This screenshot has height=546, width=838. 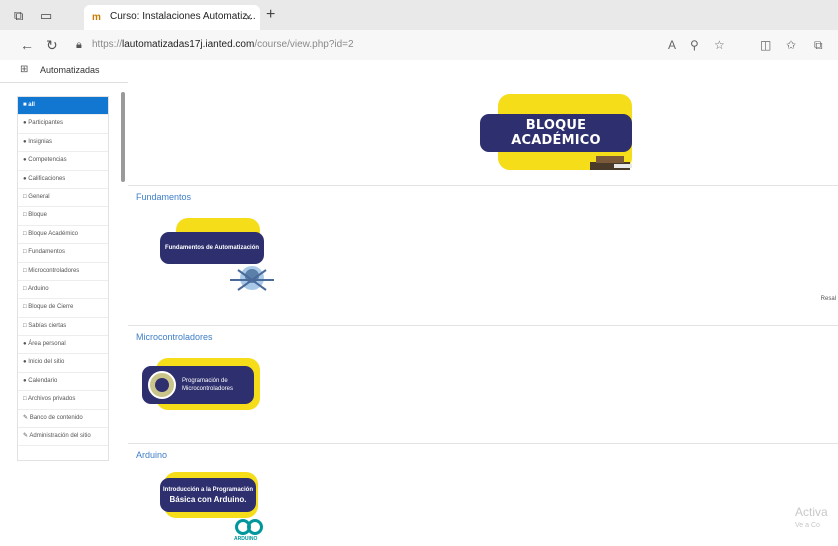 What do you see at coordinates (828, 299) in the screenshot?
I see `section-edge-text: Resal` at bounding box center [828, 299].